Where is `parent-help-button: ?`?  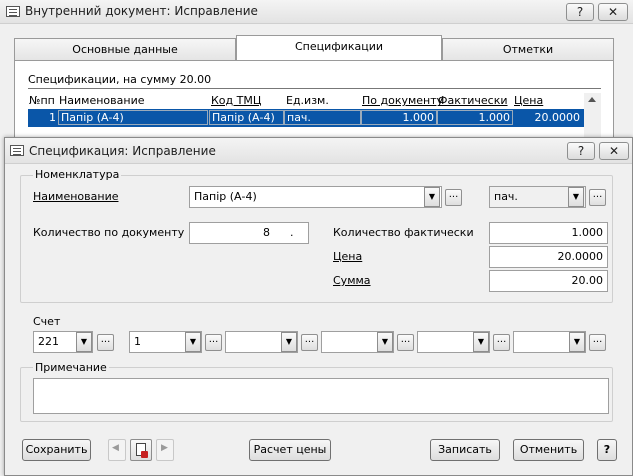
parent-help-button: ? is located at coordinates (580, 12).